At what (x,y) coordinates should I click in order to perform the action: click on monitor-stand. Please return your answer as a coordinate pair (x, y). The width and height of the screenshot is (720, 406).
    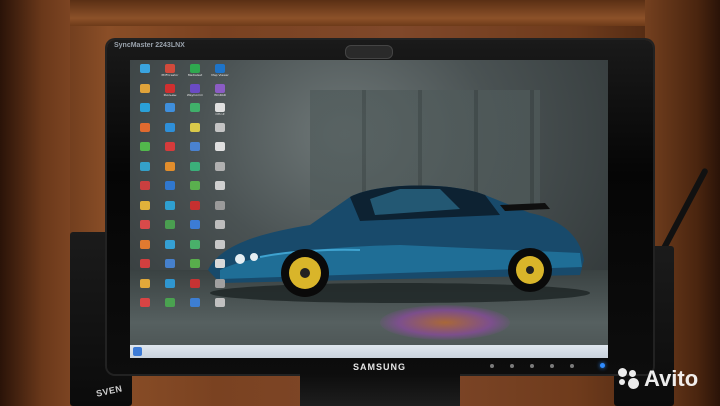
    Looking at the image, I should click on (380, 390).